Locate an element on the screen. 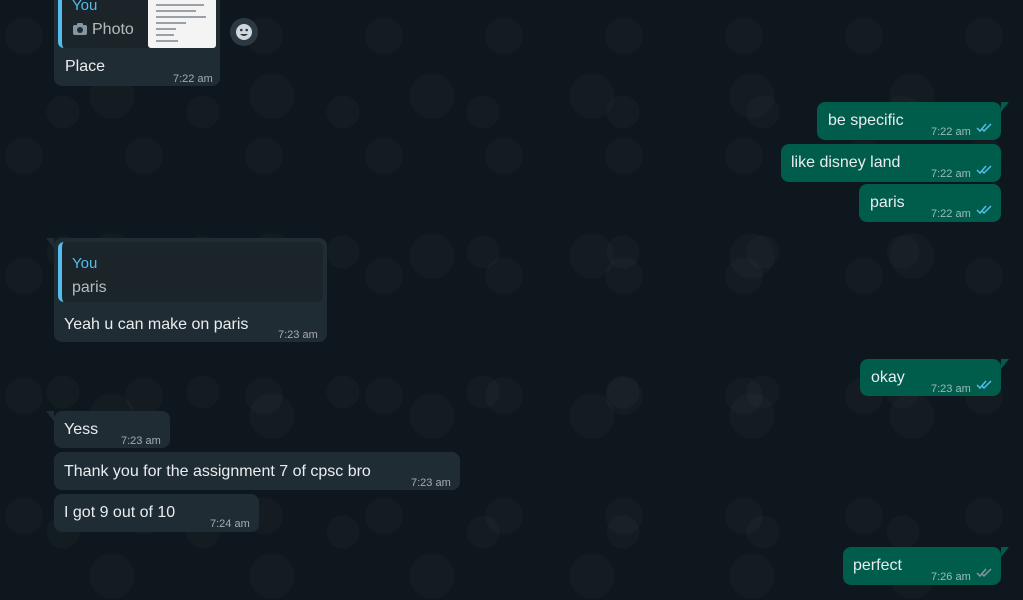  message-text: Yeah u can make on paris is located at coordinates (156, 324).